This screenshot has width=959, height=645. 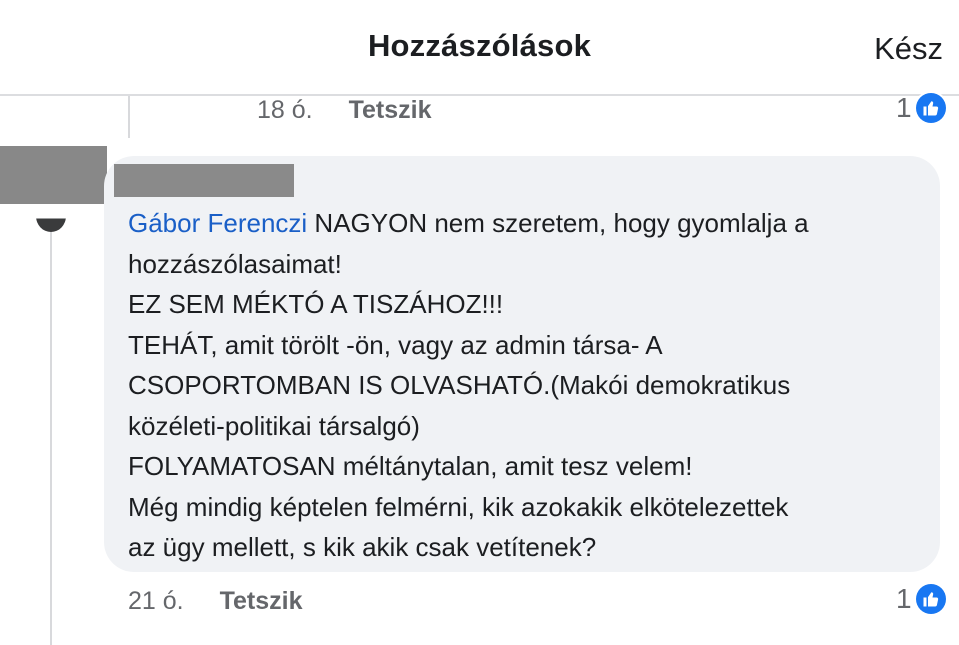 What do you see at coordinates (904, 107) in the screenshot?
I see `previous-comment-reaction-count: 1` at bounding box center [904, 107].